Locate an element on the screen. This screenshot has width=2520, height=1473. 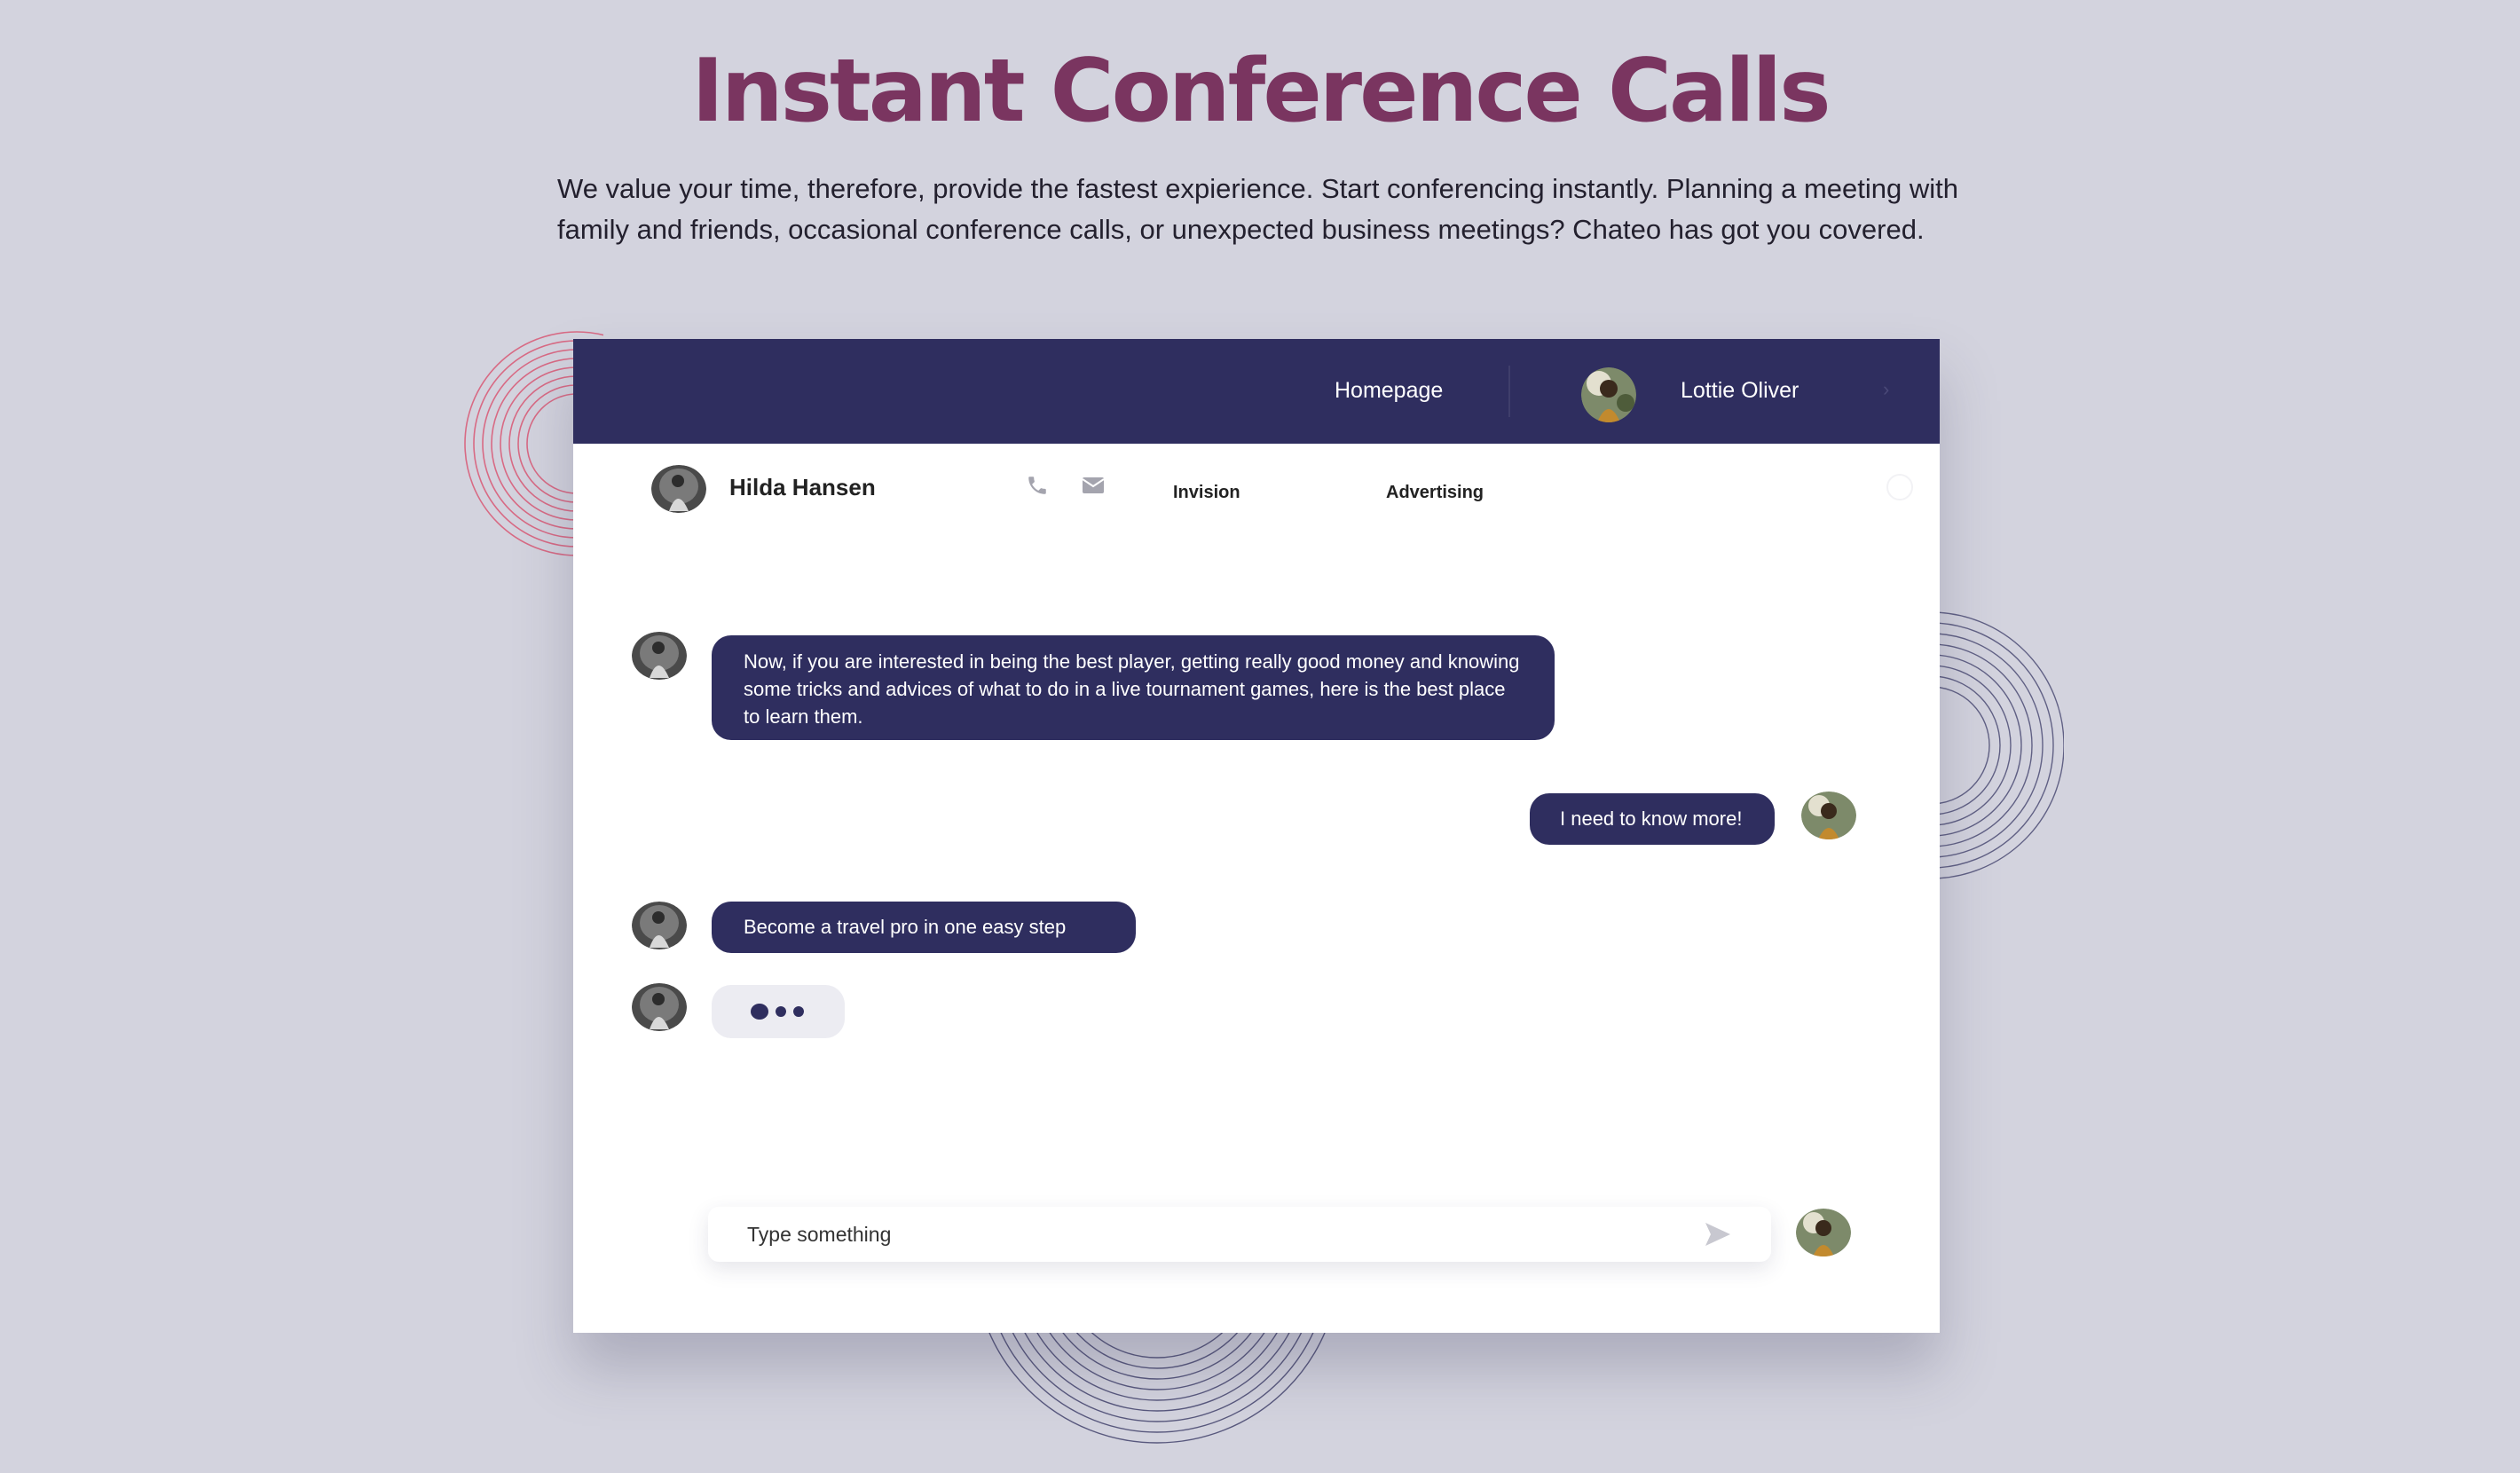
decorative-rings-right is located at coordinates (2002, 745).